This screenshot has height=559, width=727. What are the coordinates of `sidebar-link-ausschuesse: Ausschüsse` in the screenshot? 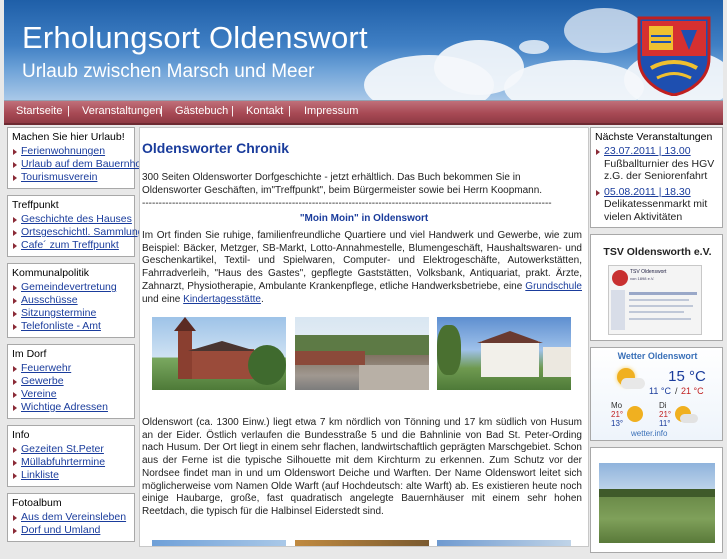 It's located at (71, 300).